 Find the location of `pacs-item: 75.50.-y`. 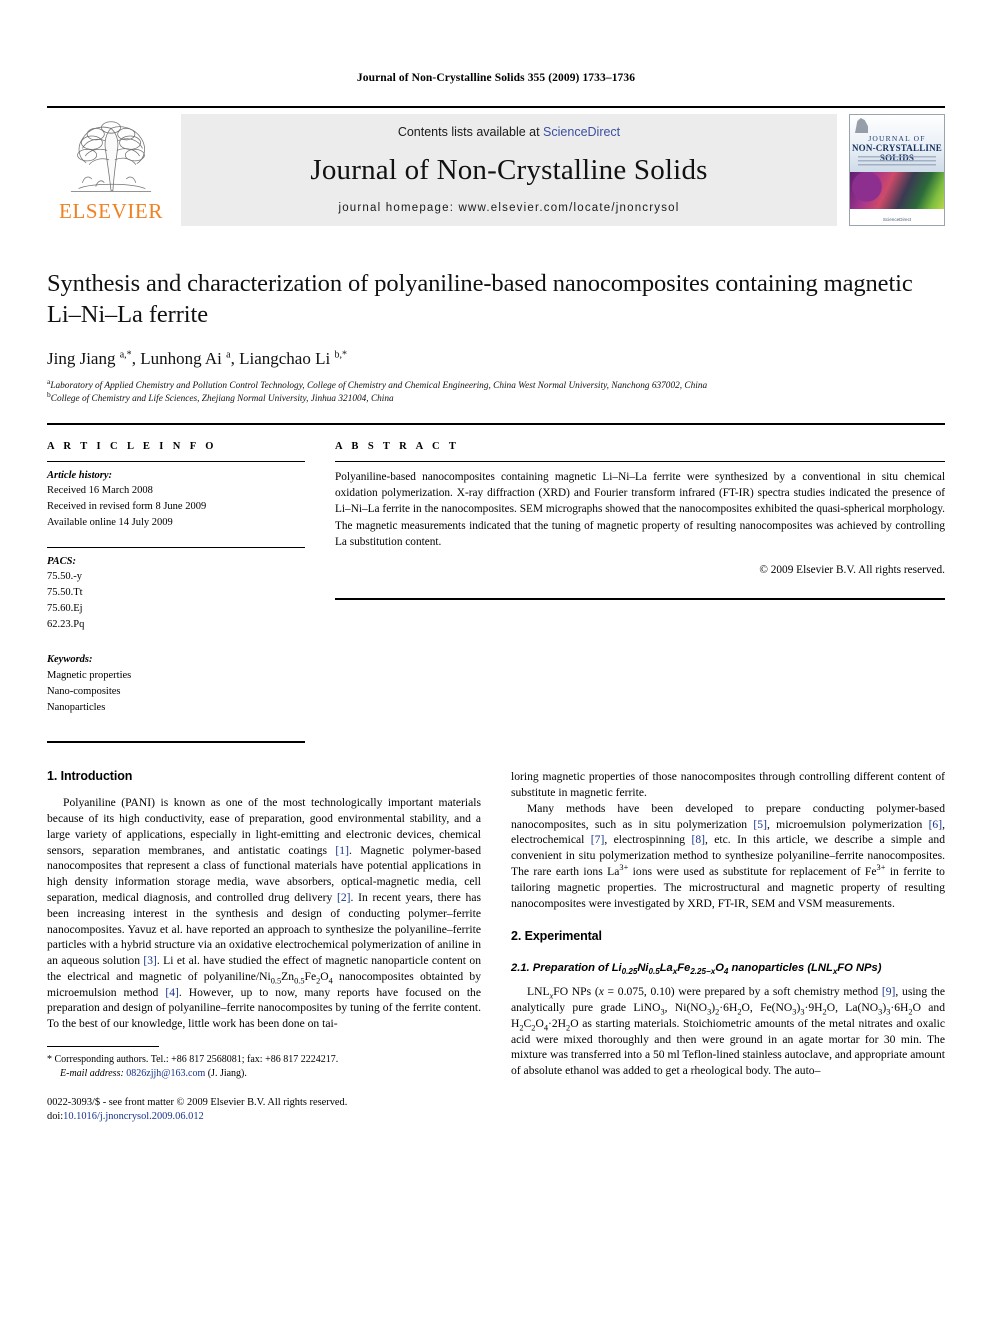

pacs-item: 75.50.-y is located at coordinates (64, 577).